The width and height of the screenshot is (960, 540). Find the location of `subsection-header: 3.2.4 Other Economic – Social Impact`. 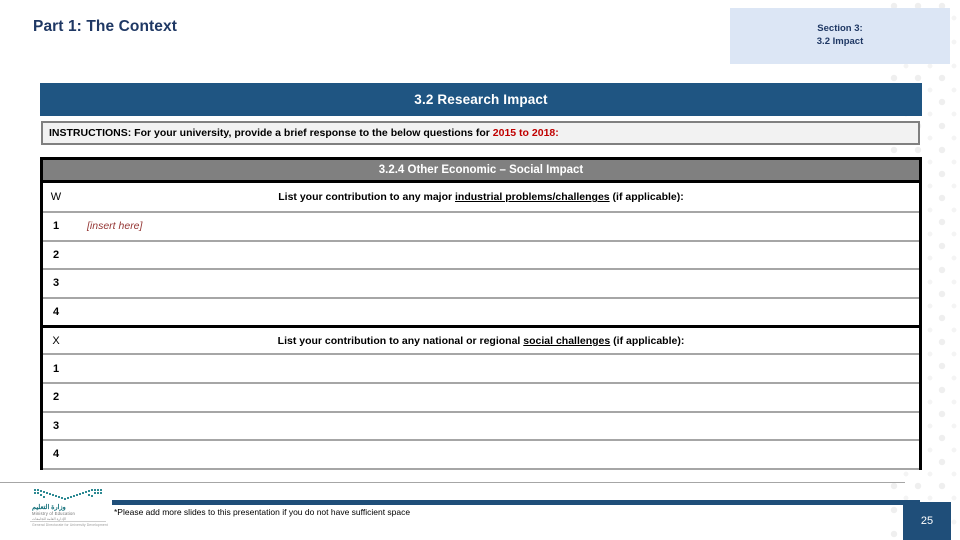

subsection-header: 3.2.4 Other Economic – Social Impact is located at coordinates (481, 170).